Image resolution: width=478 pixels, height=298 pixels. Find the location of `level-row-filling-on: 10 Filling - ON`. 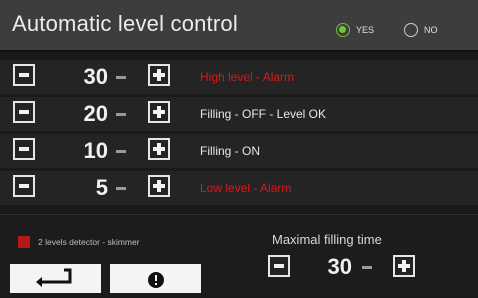

level-row-filling-on: 10 Filling - ON is located at coordinates (239, 151).